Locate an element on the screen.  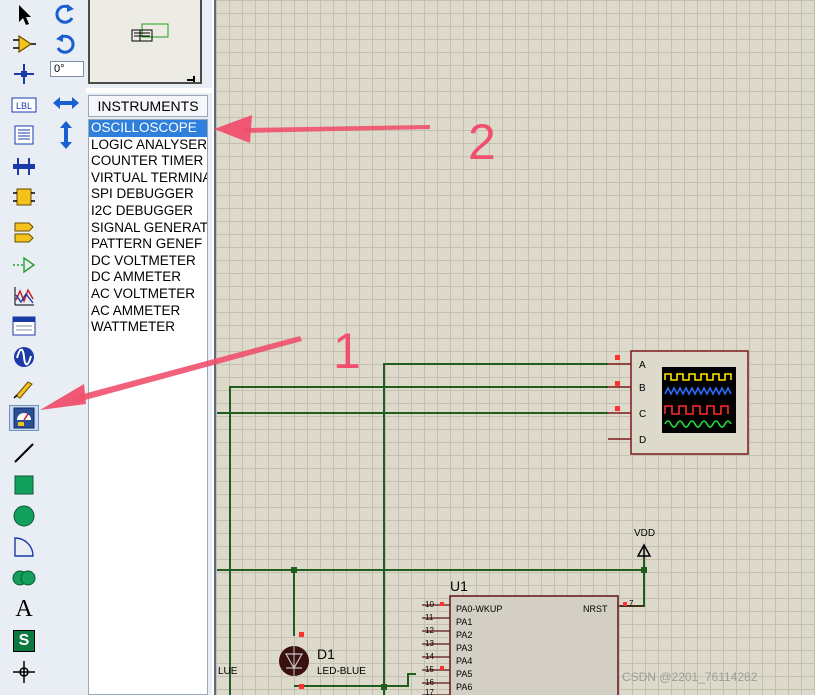
led-ref: D1 is located at coordinates (326, 654).